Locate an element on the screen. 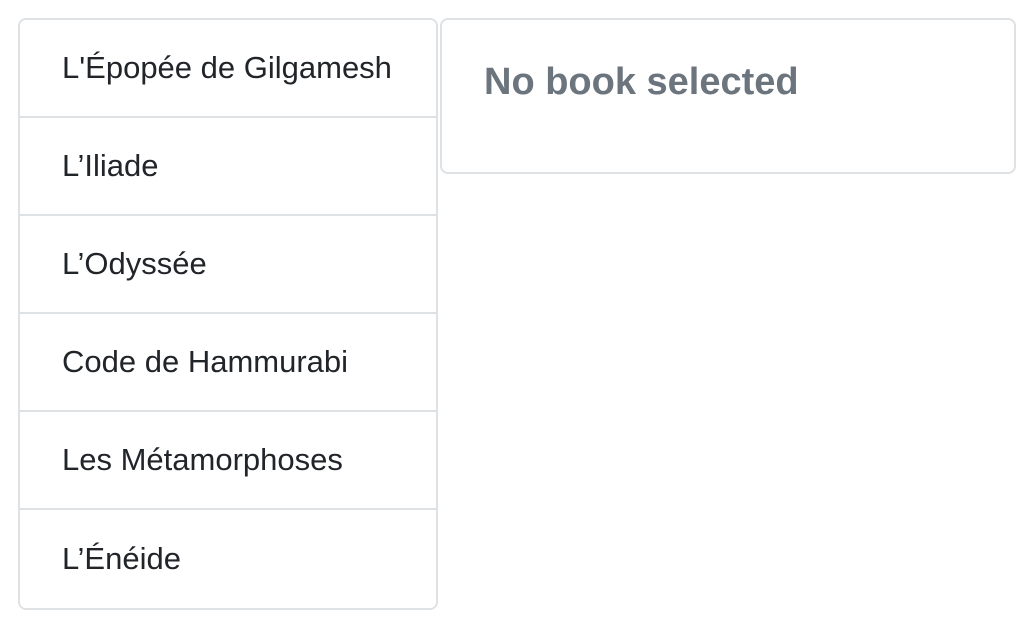 The image size is (1036, 632). book-item-label: Les Métamorphoses is located at coordinates (202, 459).